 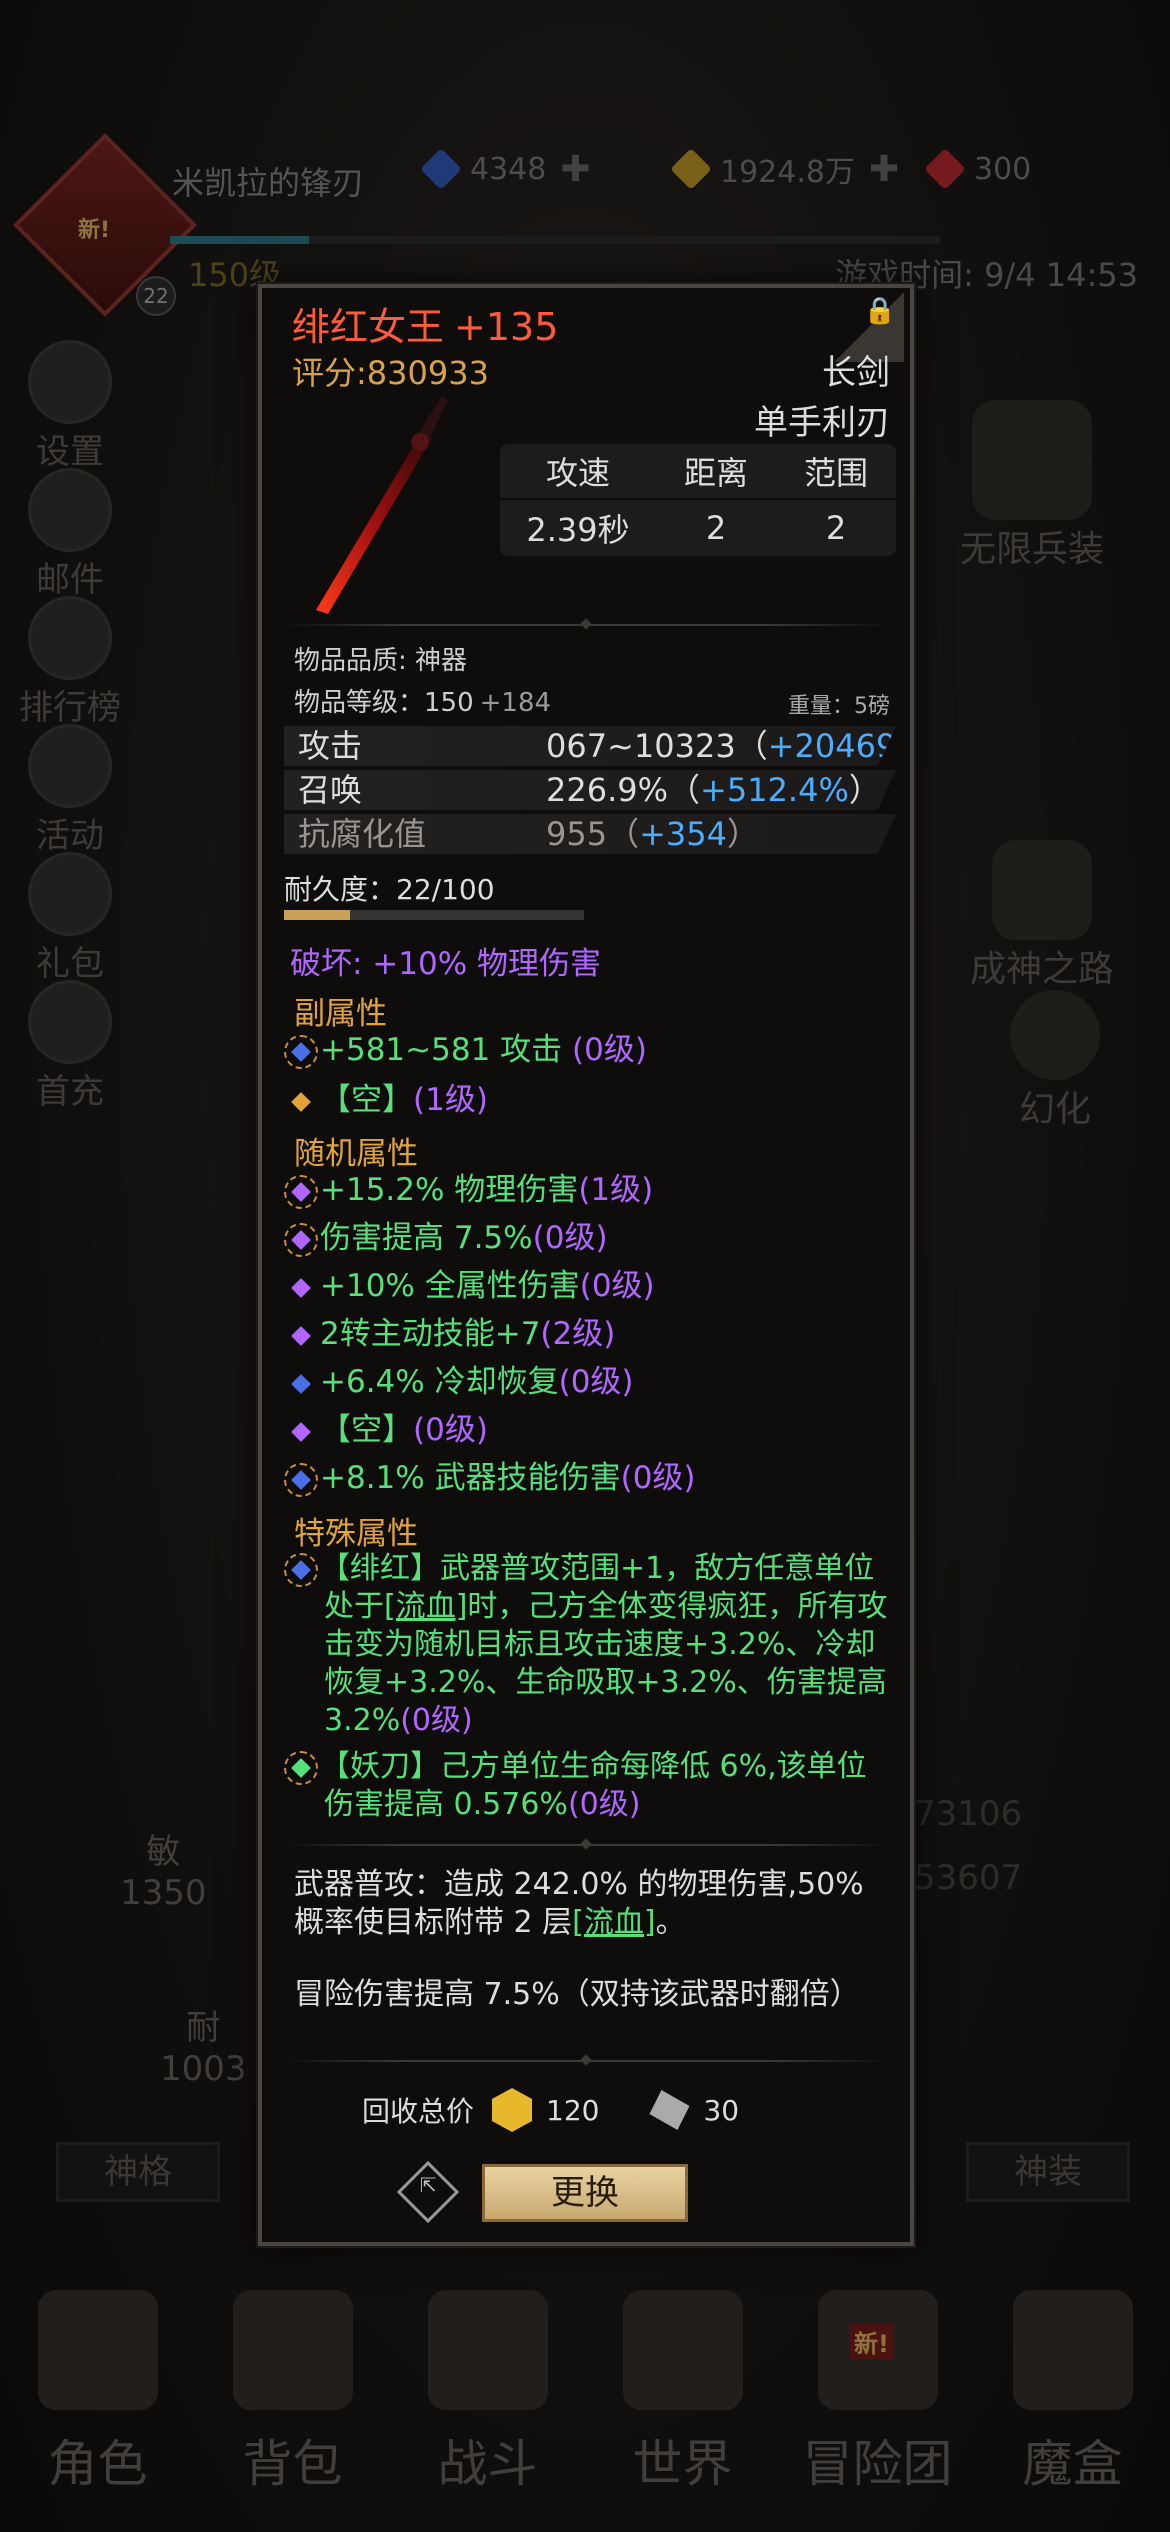 What do you see at coordinates (577, 1994) in the screenshot?
I see `adventure-damage-desc: 冒险伤害提高 7.5%（双持该武器时翻倍）` at bounding box center [577, 1994].